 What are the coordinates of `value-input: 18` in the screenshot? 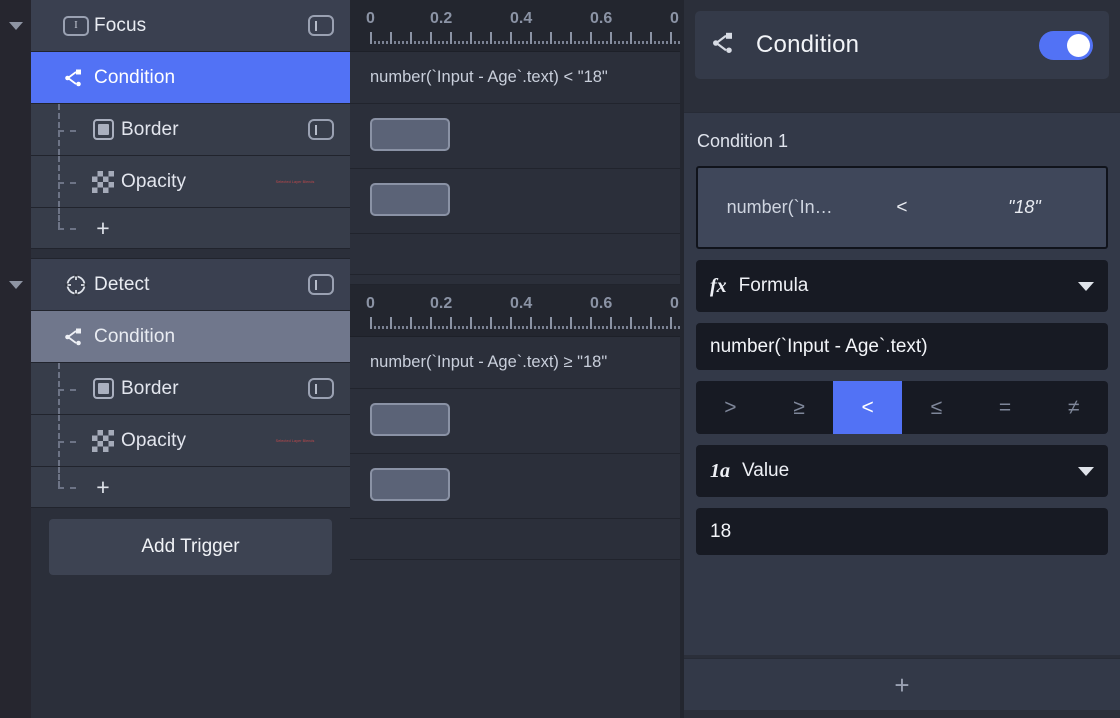 It's located at (902, 531).